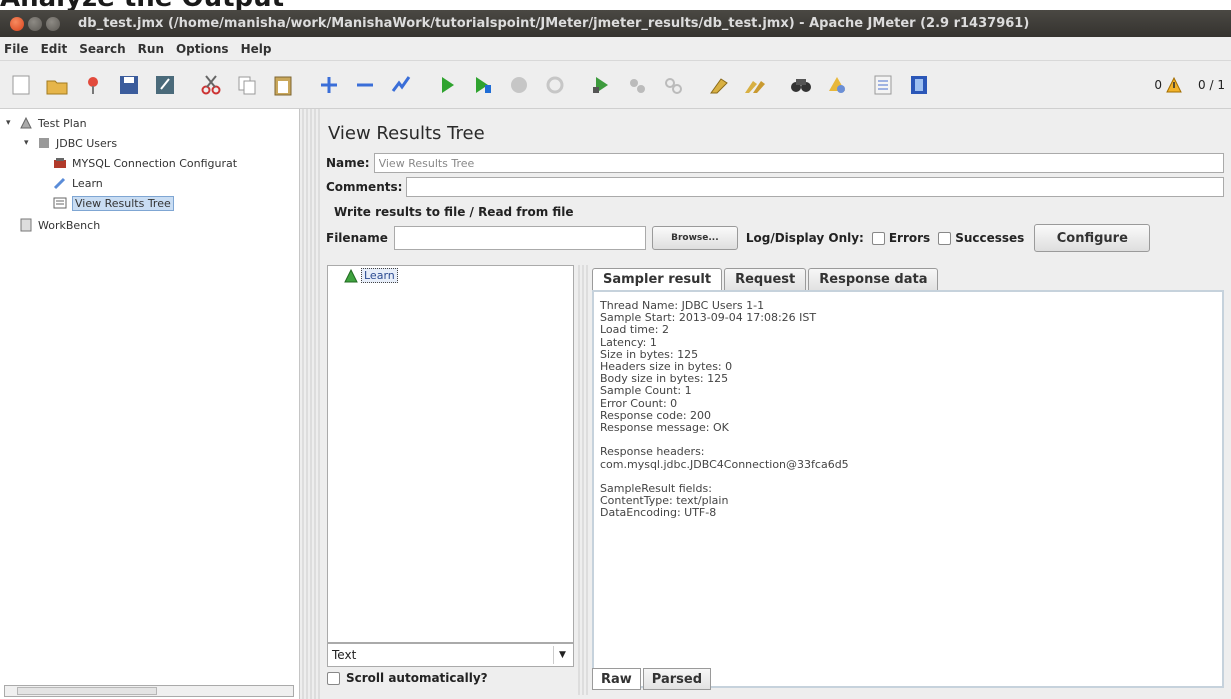 This screenshot has height=699, width=1231. Describe the element at coordinates (657, 279) in the screenshot. I see `tab-sampler-result: Sampler result` at that location.